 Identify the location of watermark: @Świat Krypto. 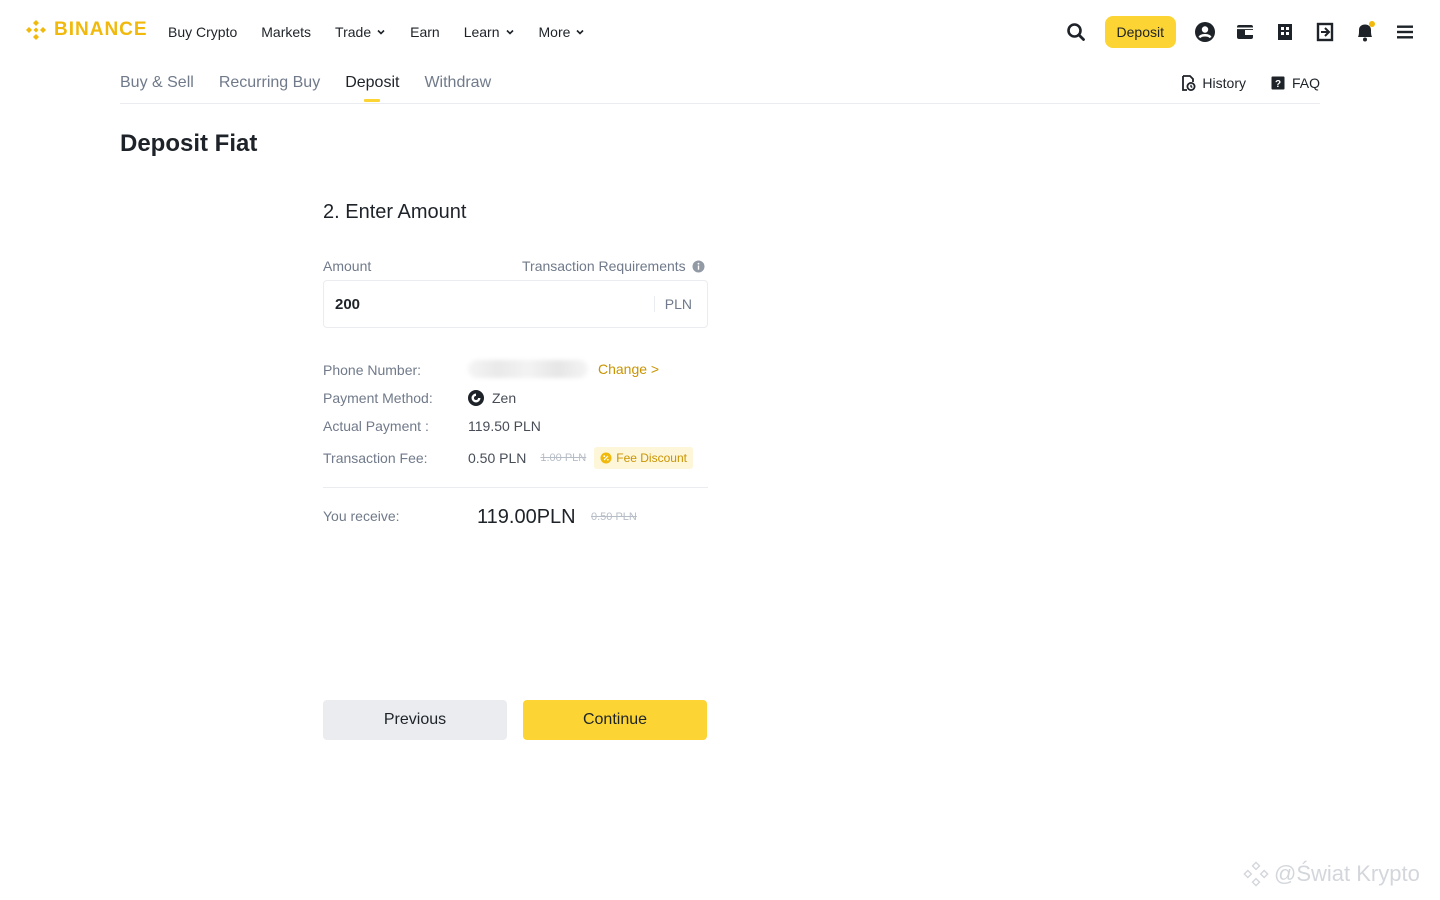
(1331, 874).